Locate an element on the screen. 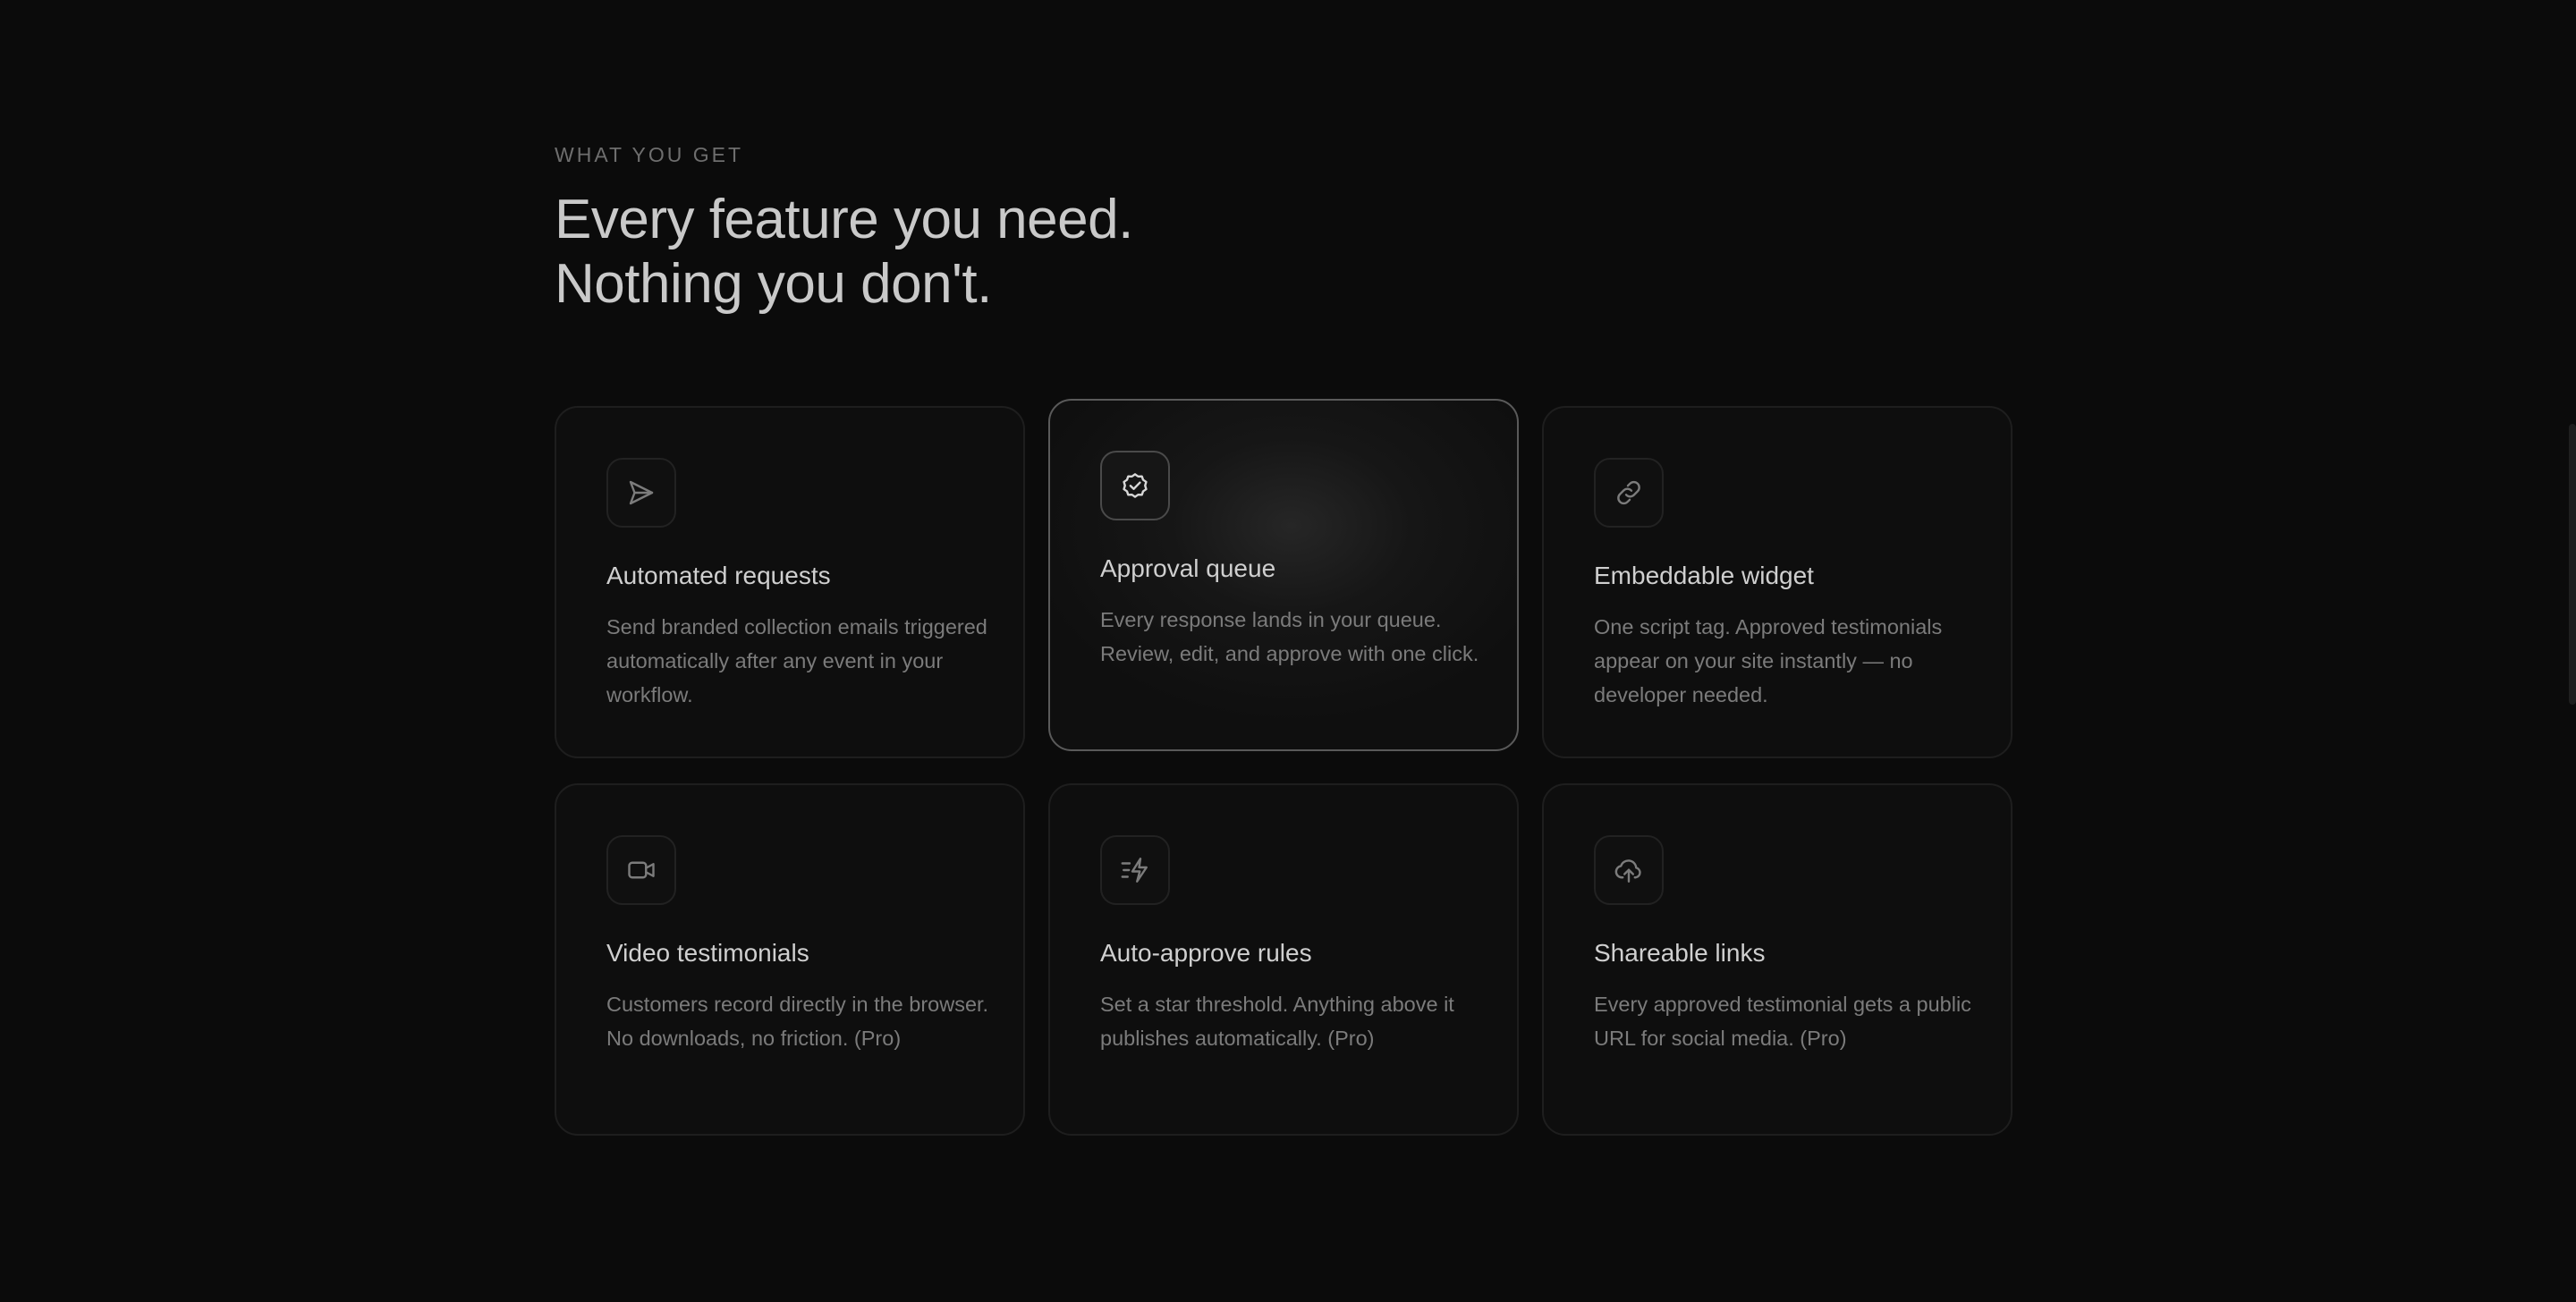  cloud-upload-icon is located at coordinates (1629, 870).